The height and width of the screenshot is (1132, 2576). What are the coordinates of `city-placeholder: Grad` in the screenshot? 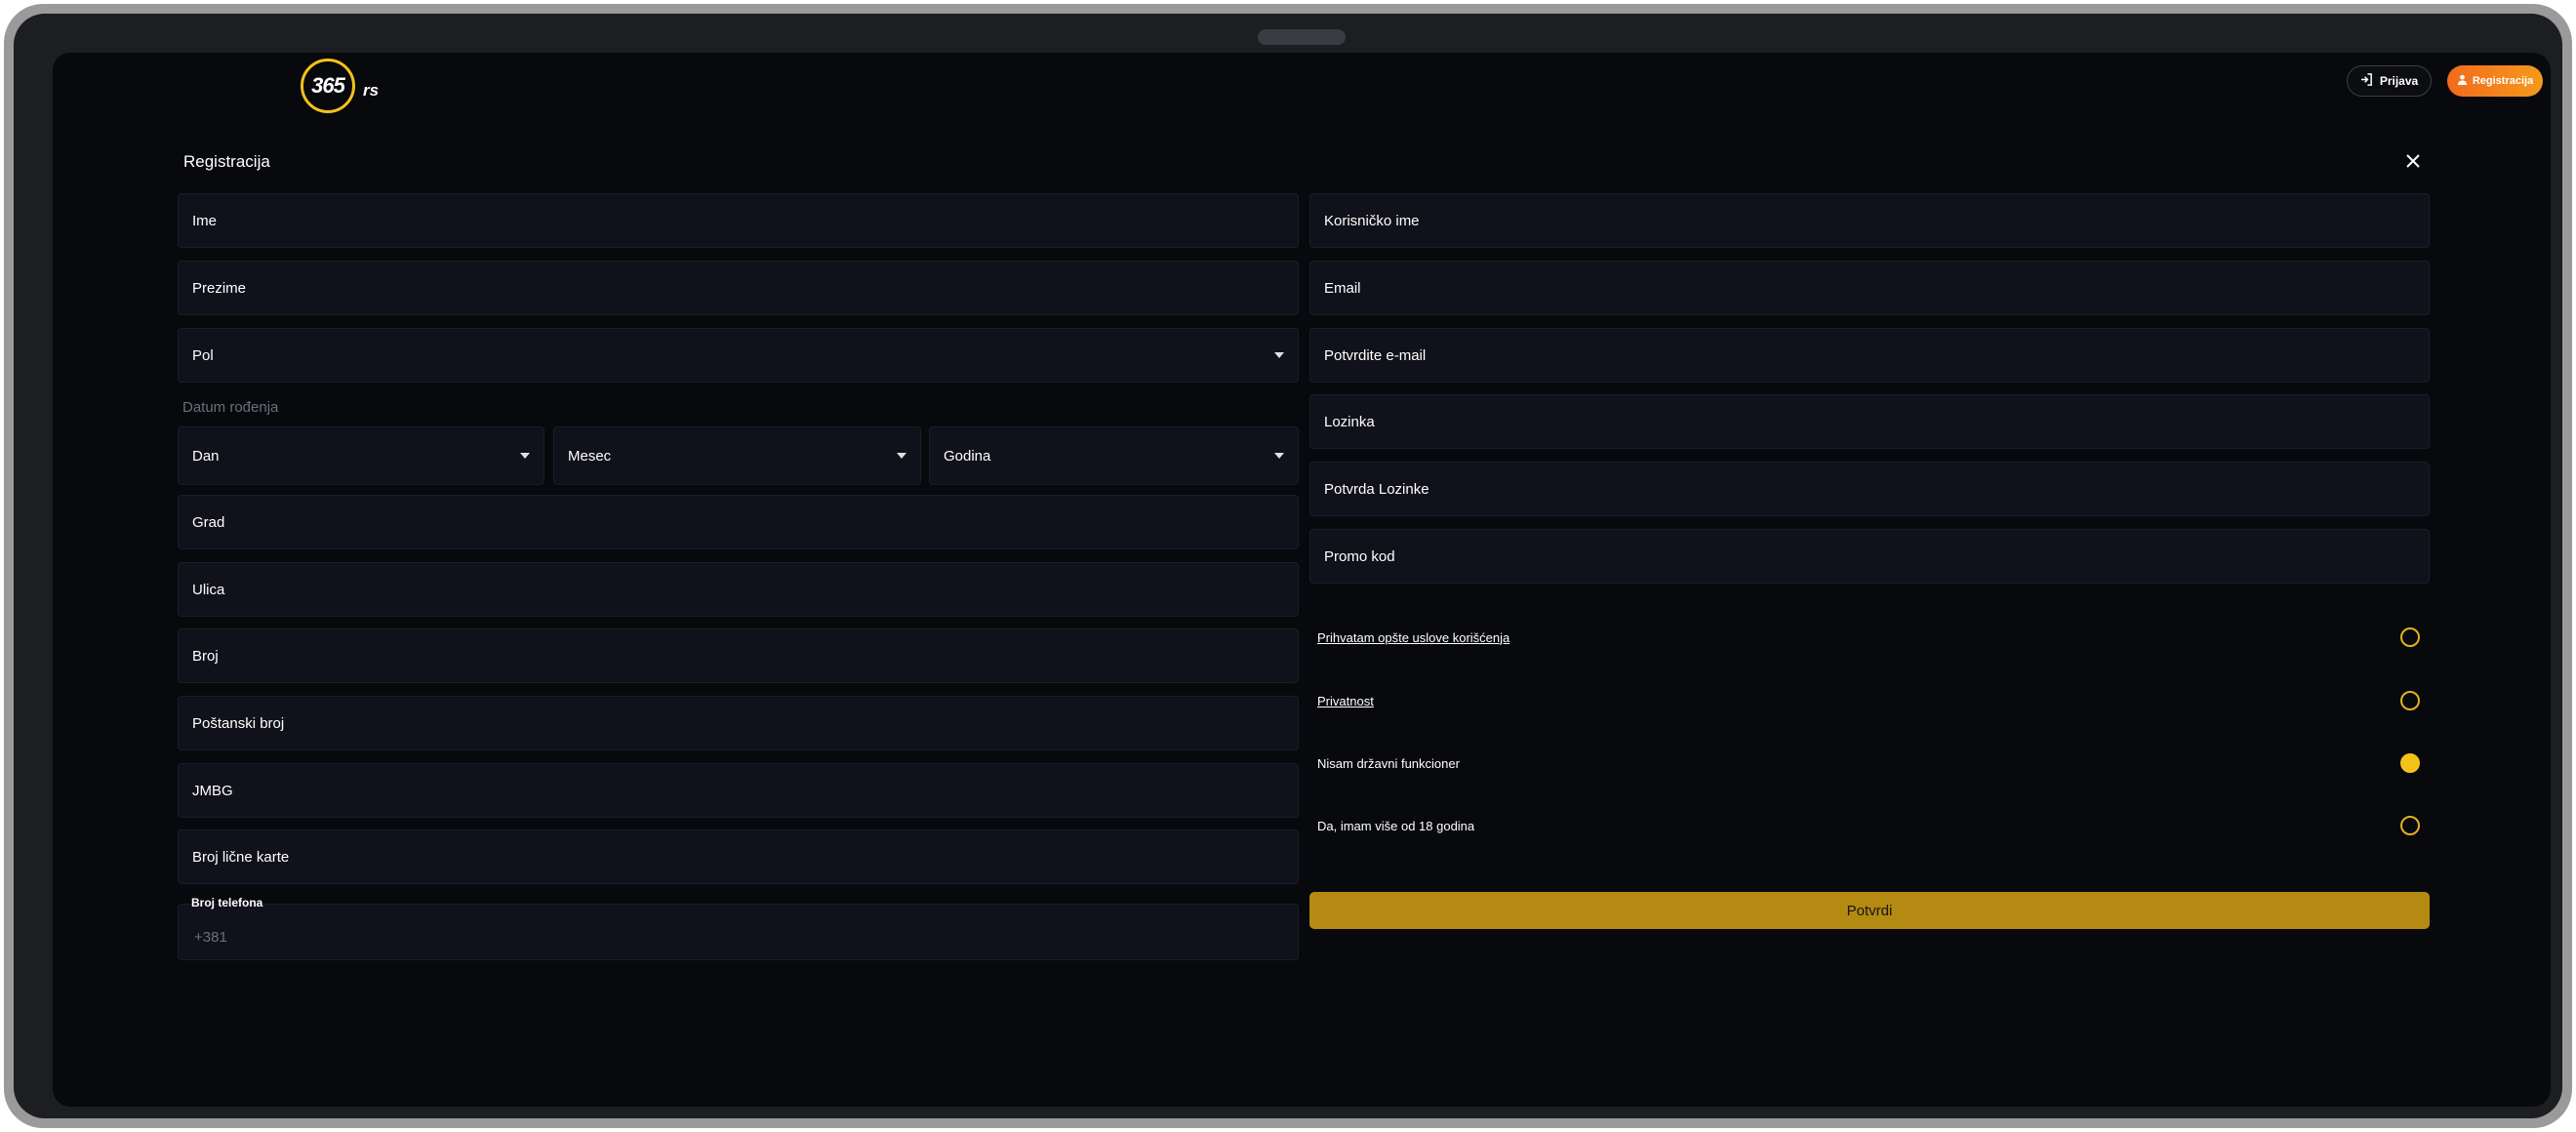 It's located at (208, 522).